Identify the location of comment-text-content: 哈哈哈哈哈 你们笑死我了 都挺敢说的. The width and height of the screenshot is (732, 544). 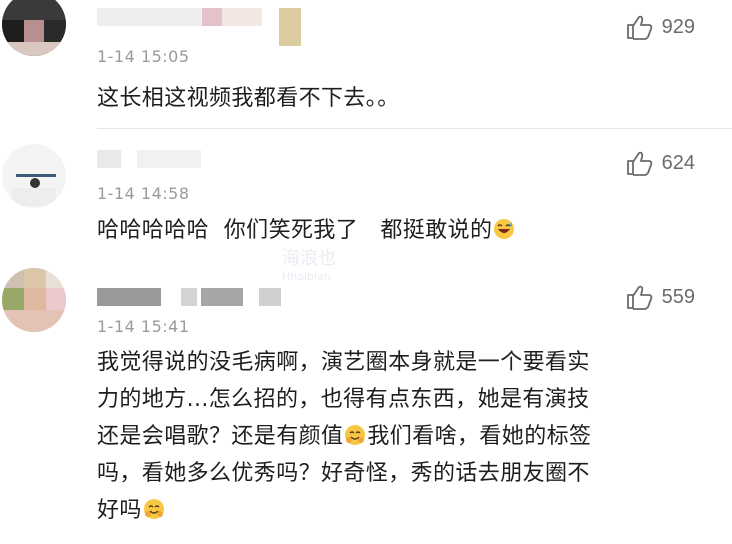
(295, 230).